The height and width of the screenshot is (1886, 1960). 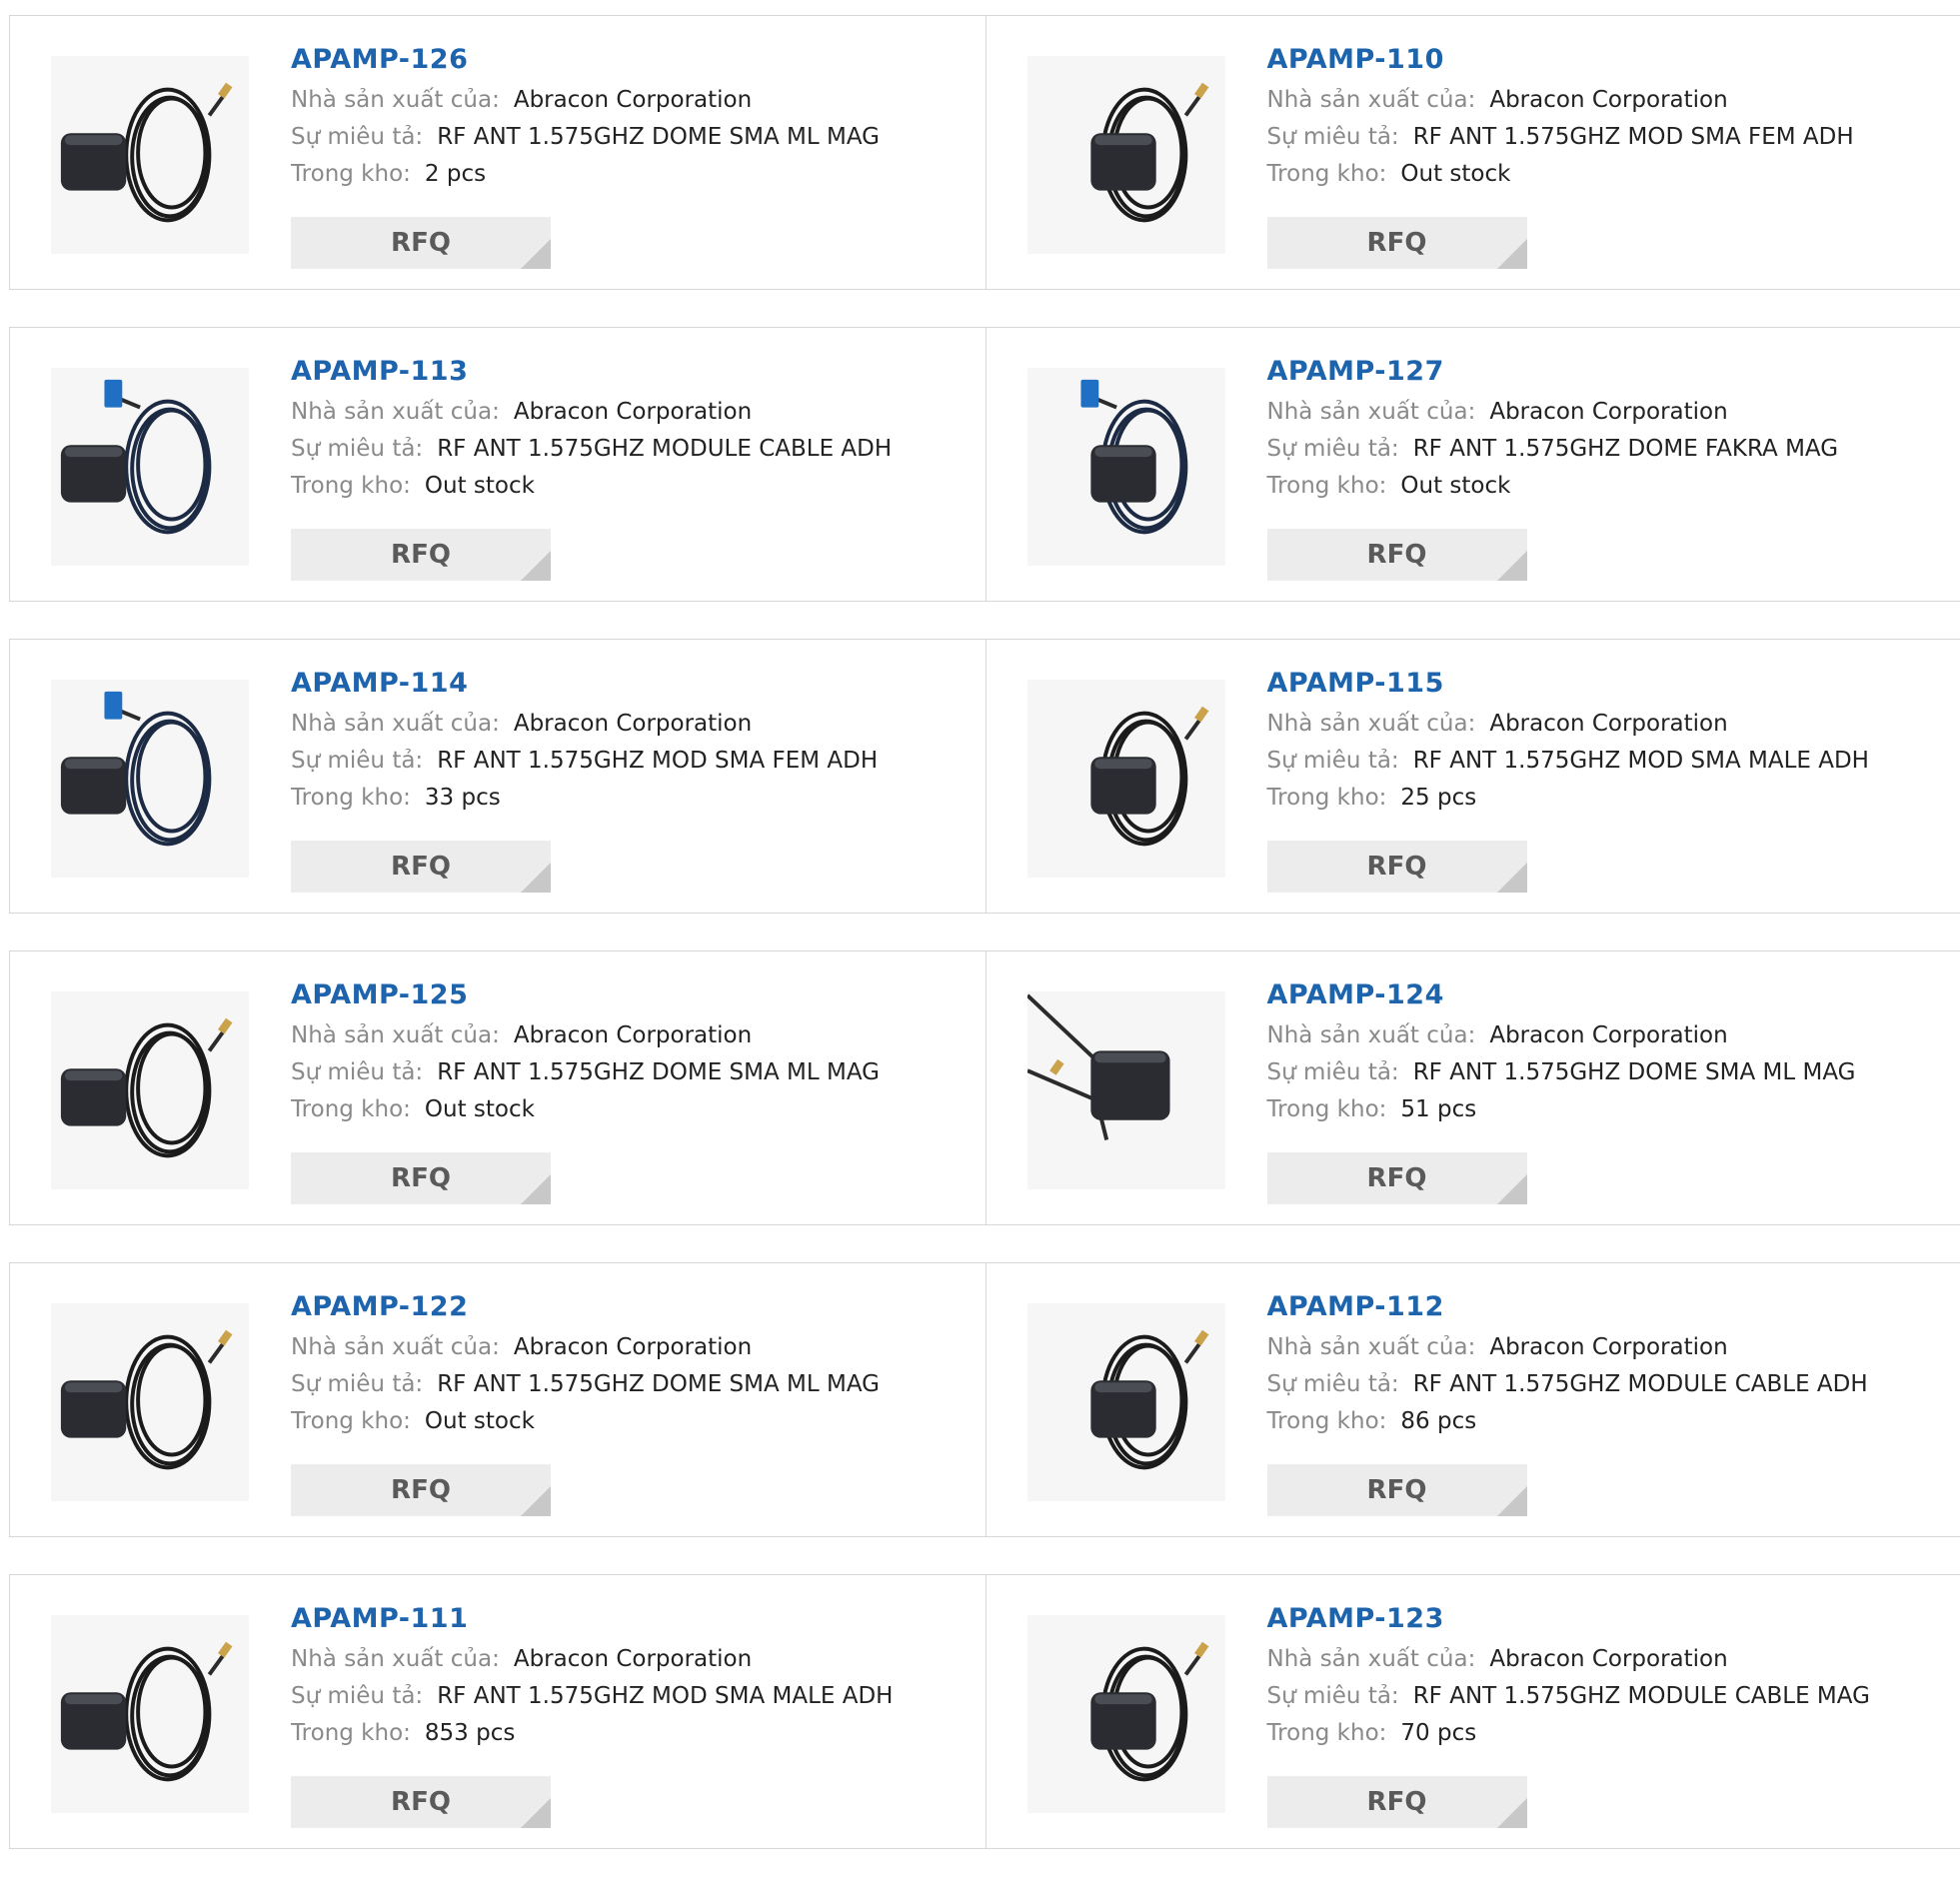 I want to click on part-number-link: APAMP-115, so click(x=1356, y=684).